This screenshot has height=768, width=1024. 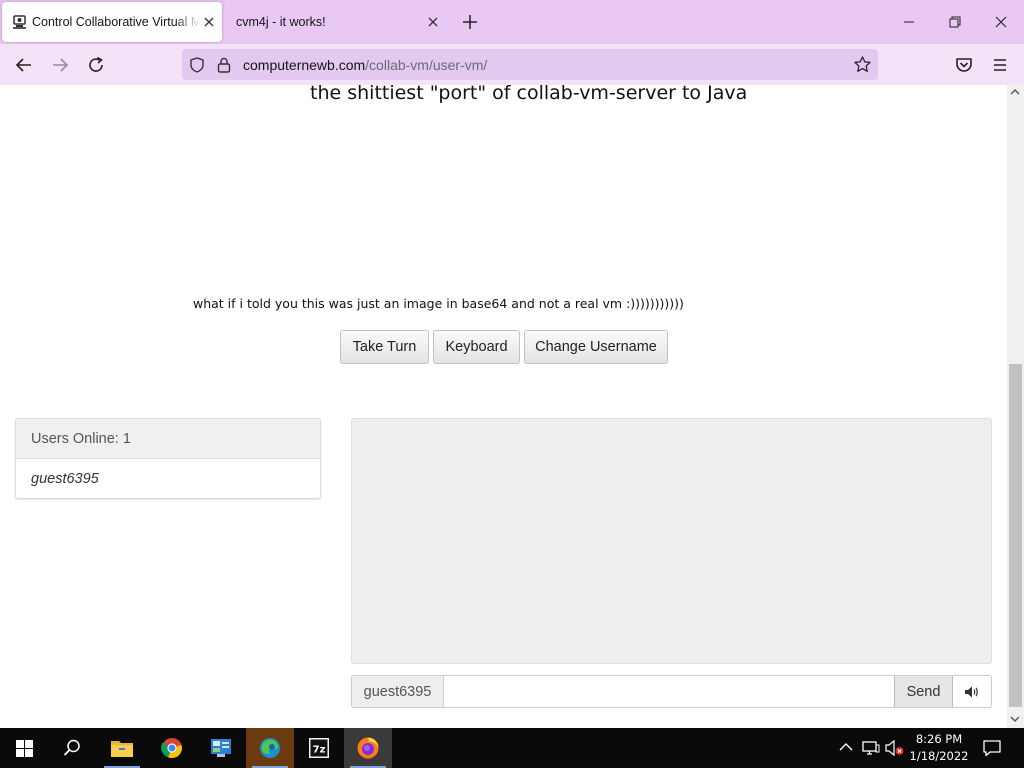 I want to click on clock-date: 1/18/2022, so click(x=939, y=756).